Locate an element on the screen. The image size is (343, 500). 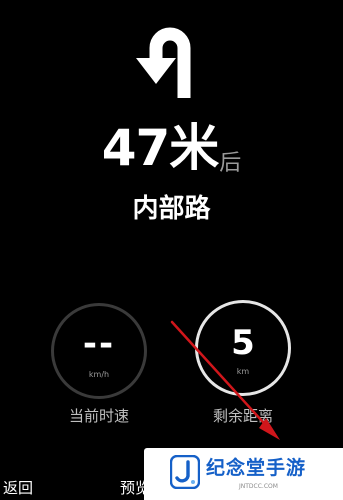
speed-unit: km/h is located at coordinates (99, 374).